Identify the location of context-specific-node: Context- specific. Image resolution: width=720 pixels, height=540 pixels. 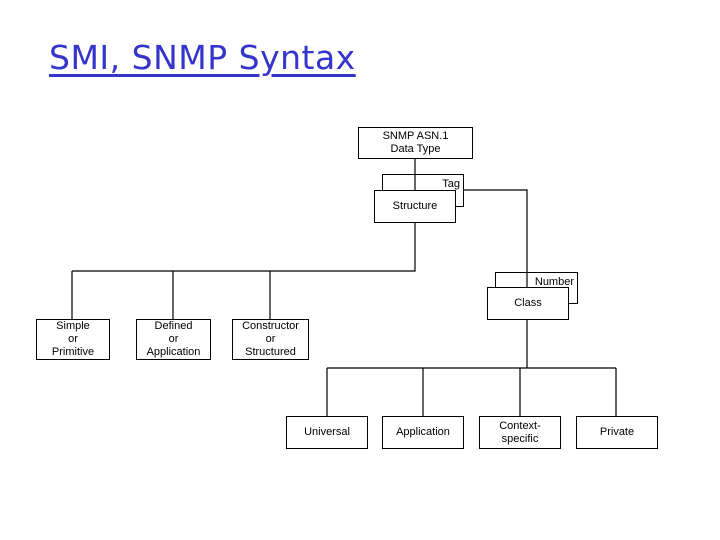
(520, 432).